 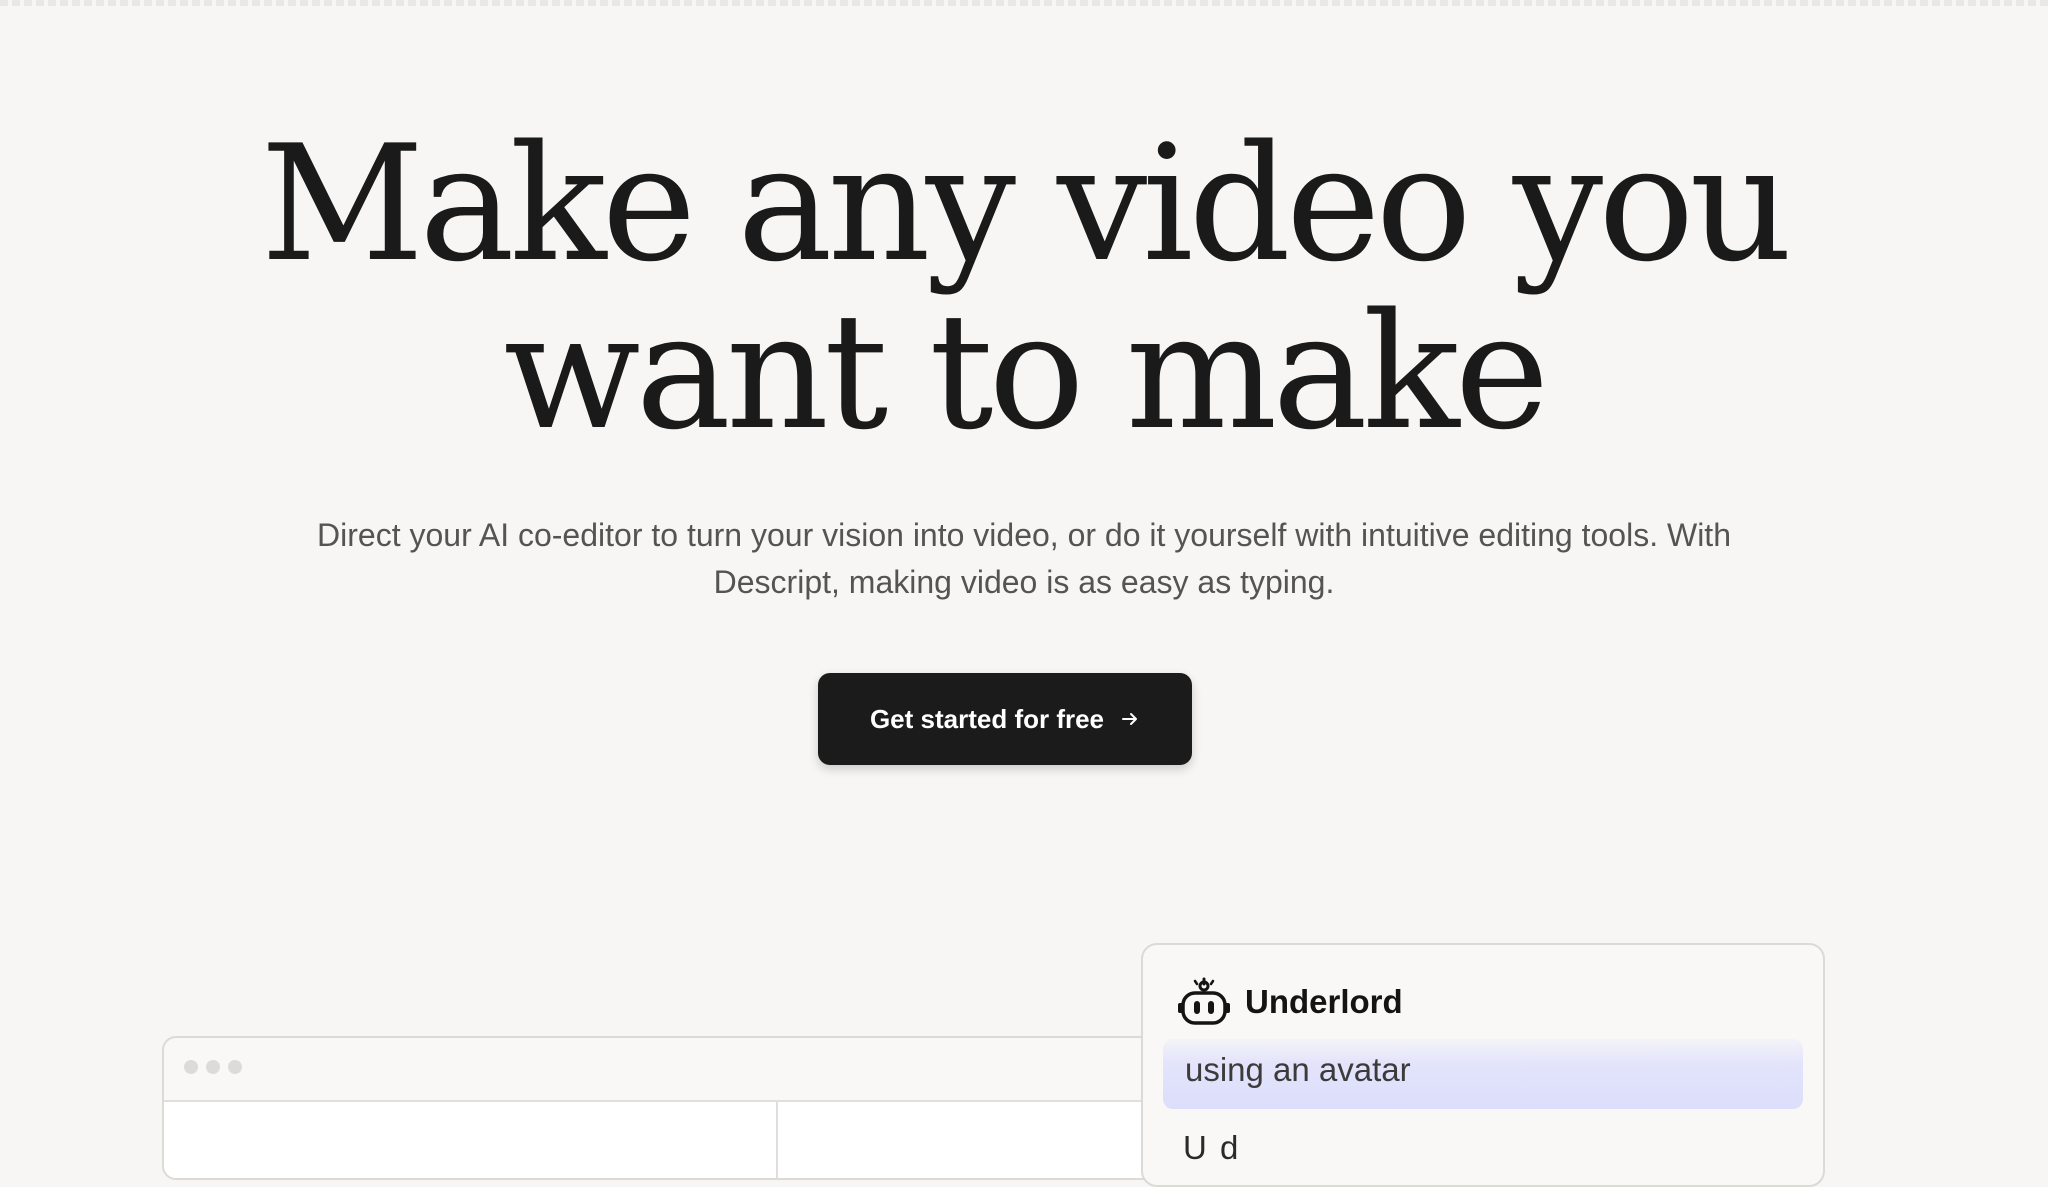 I want to click on get-started-button: Get started for free, so click(x=1005, y=719).